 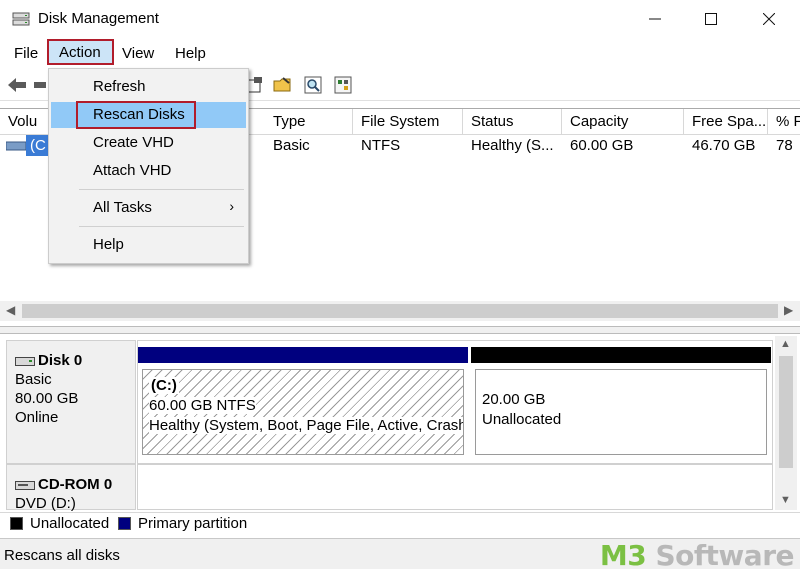 I want to click on status-bar: Rescans all disks M3 Software, so click(x=400, y=553).